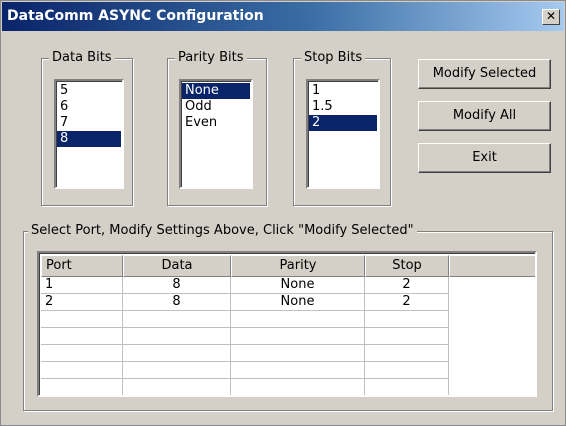  I want to click on title-bar: DataComm ASYNC Configuration ✕, so click(283, 16).